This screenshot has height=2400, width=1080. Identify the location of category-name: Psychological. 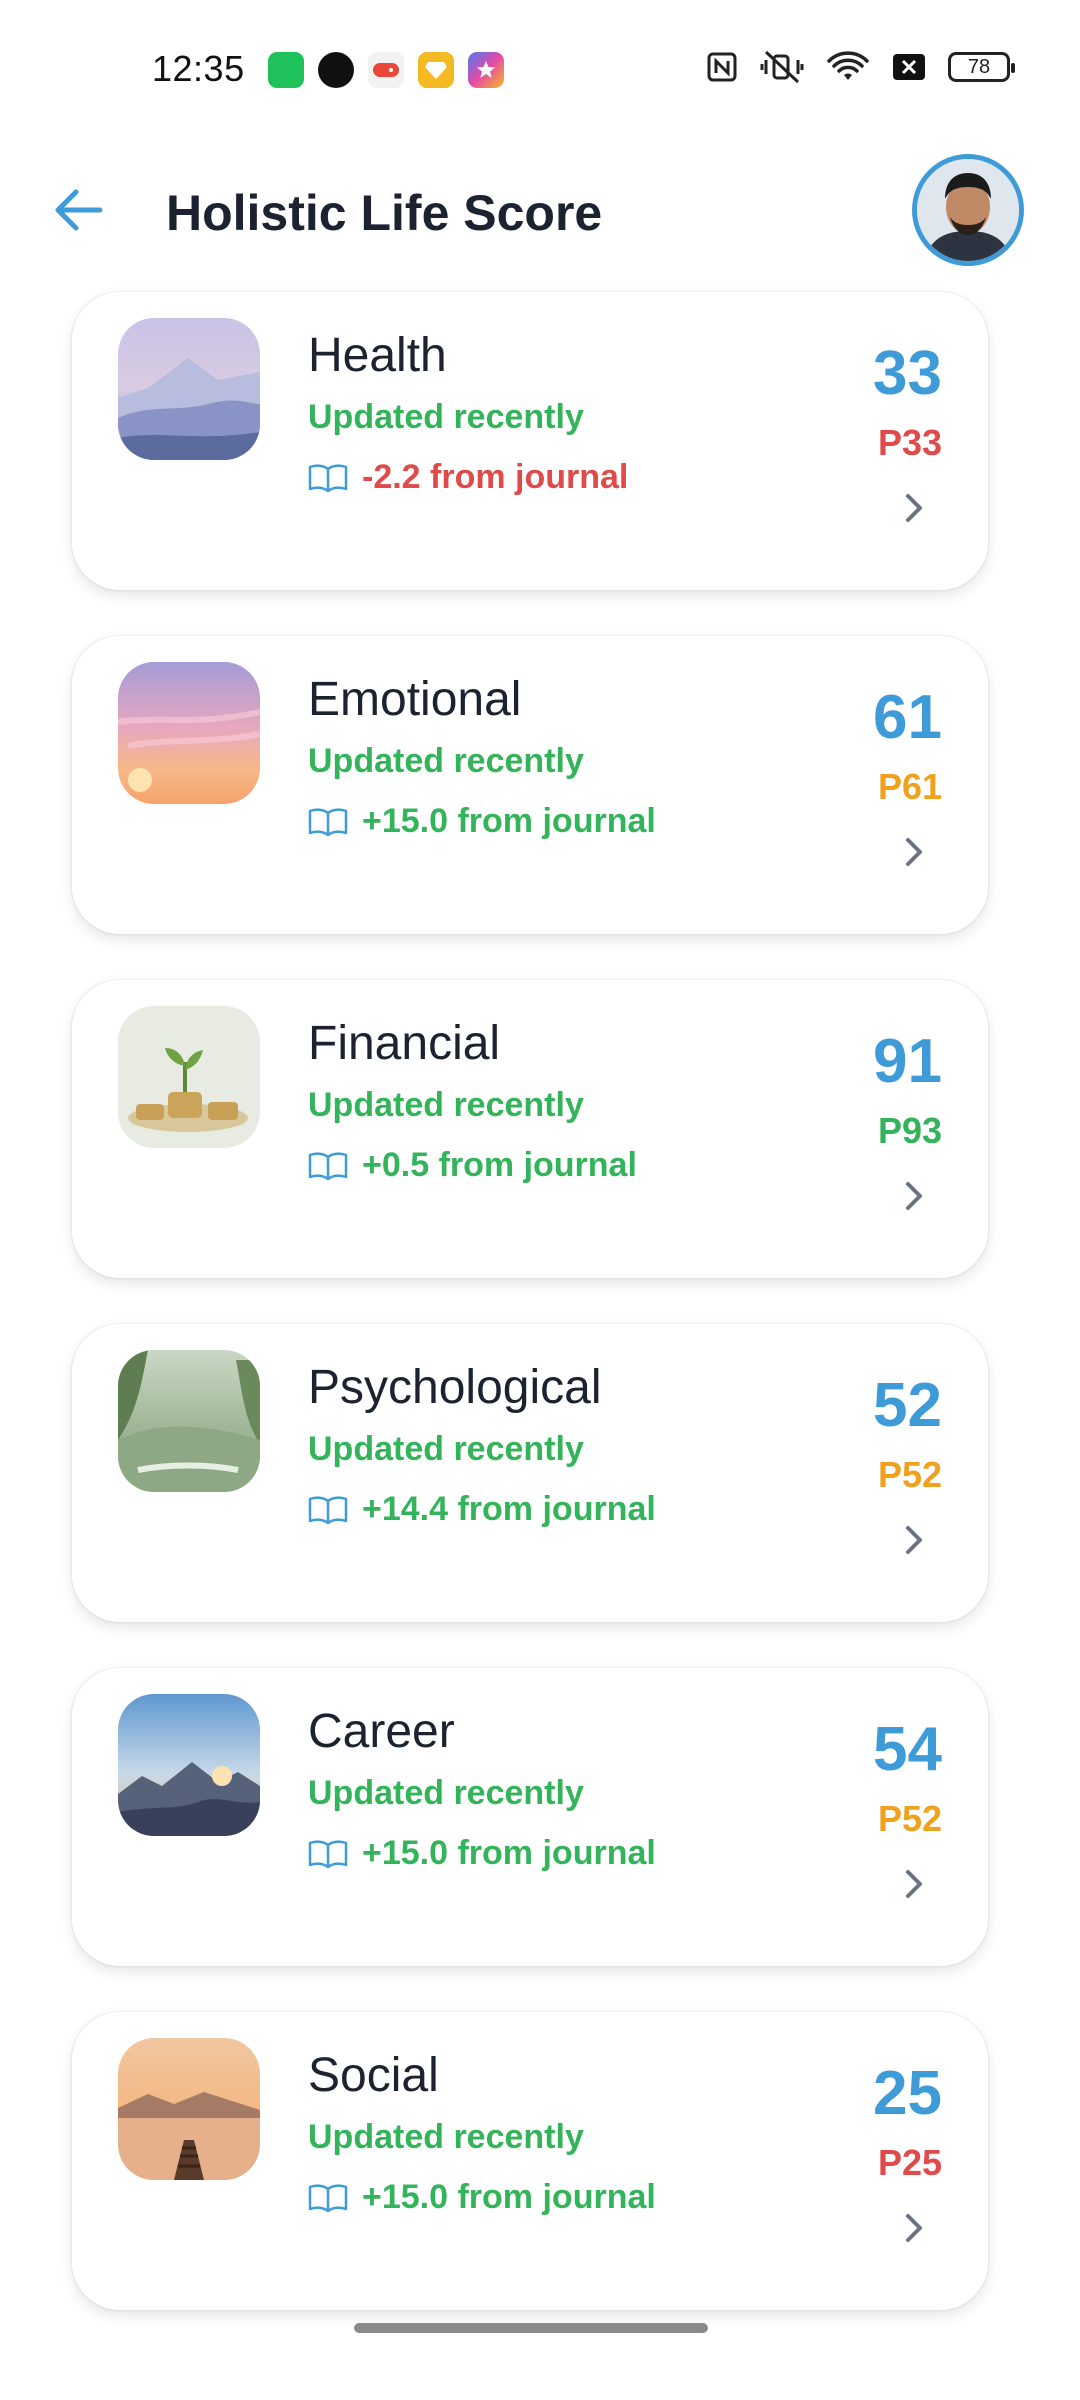
(455, 1387).